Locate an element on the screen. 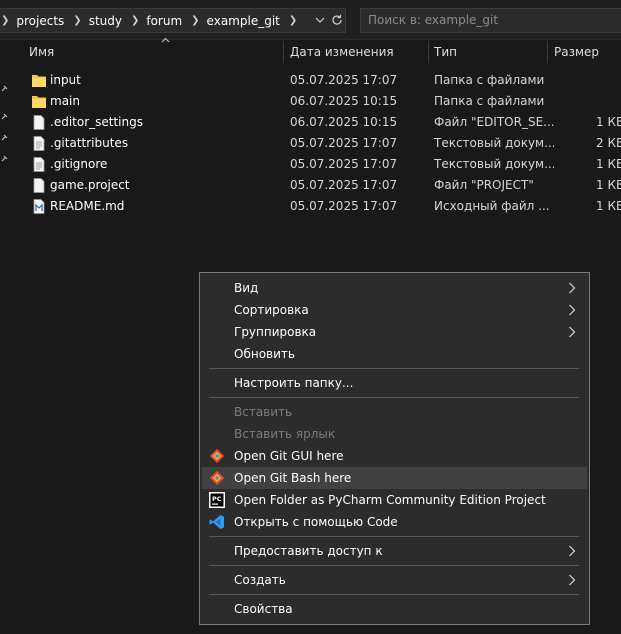  menu-item-label: Открыть с помощью Code is located at coordinates (316, 522).